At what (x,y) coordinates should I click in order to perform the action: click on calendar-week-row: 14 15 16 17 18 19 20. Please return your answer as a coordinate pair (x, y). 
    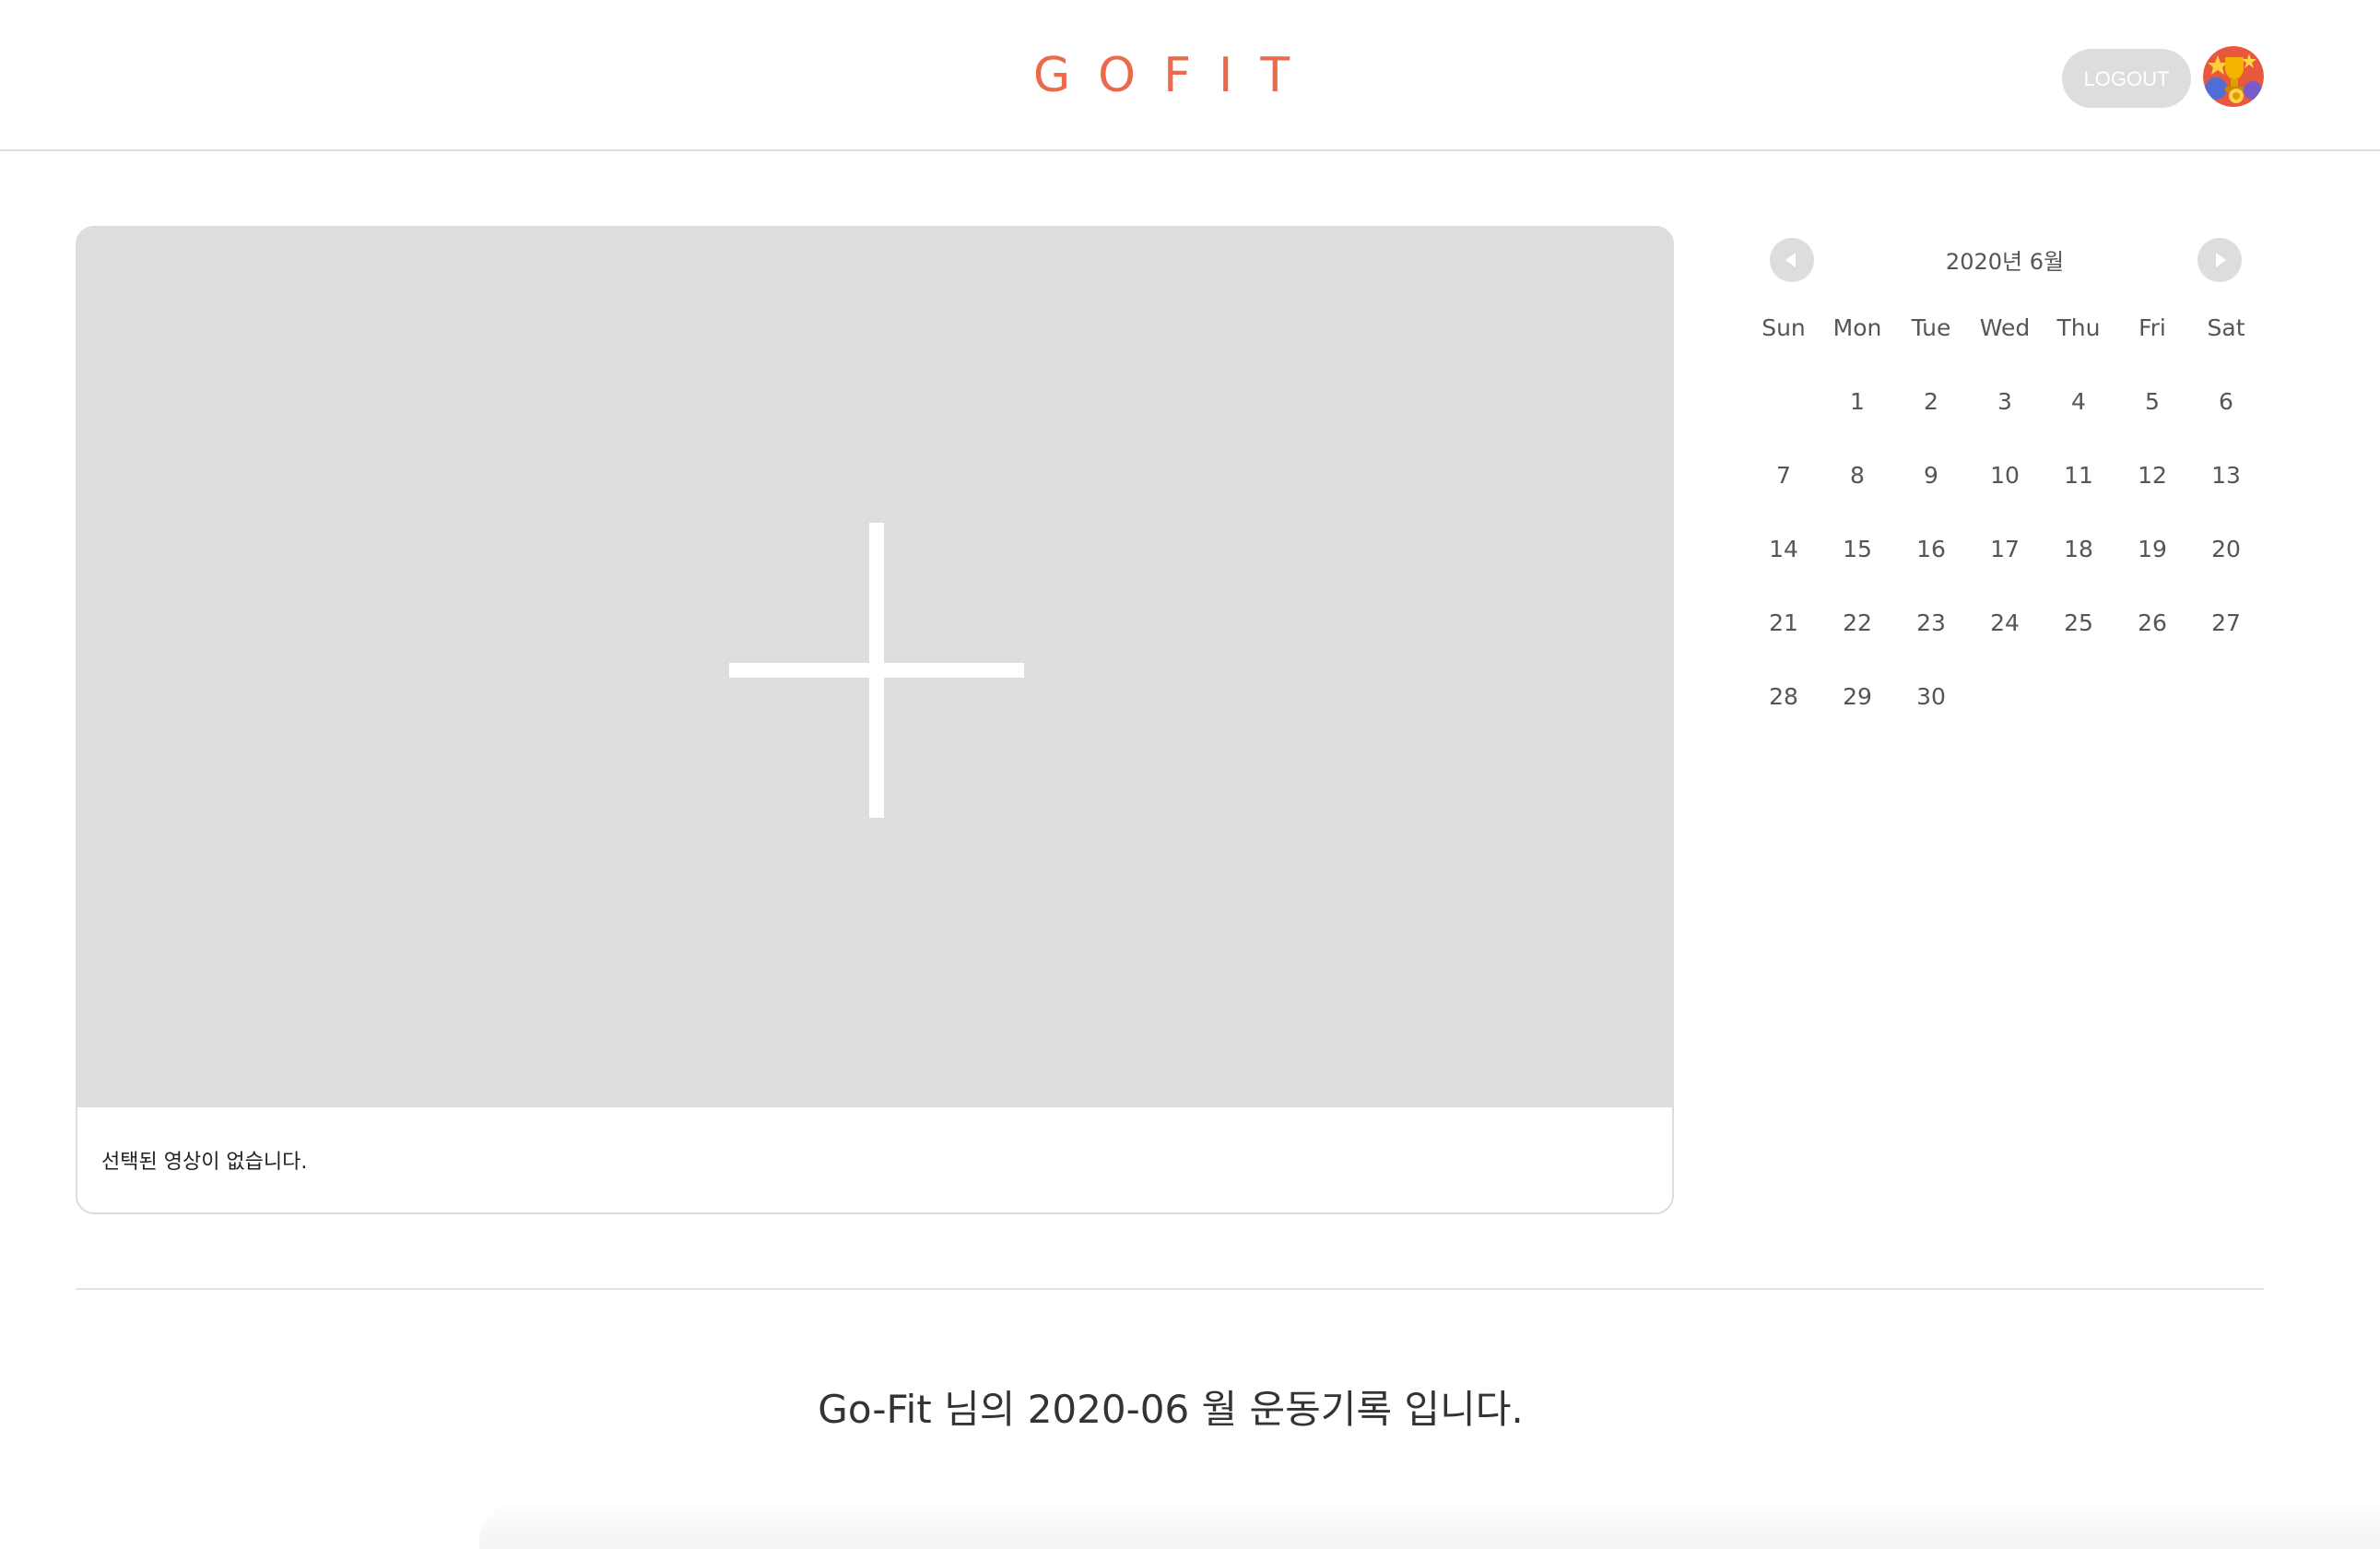
    Looking at the image, I should click on (2005, 549).